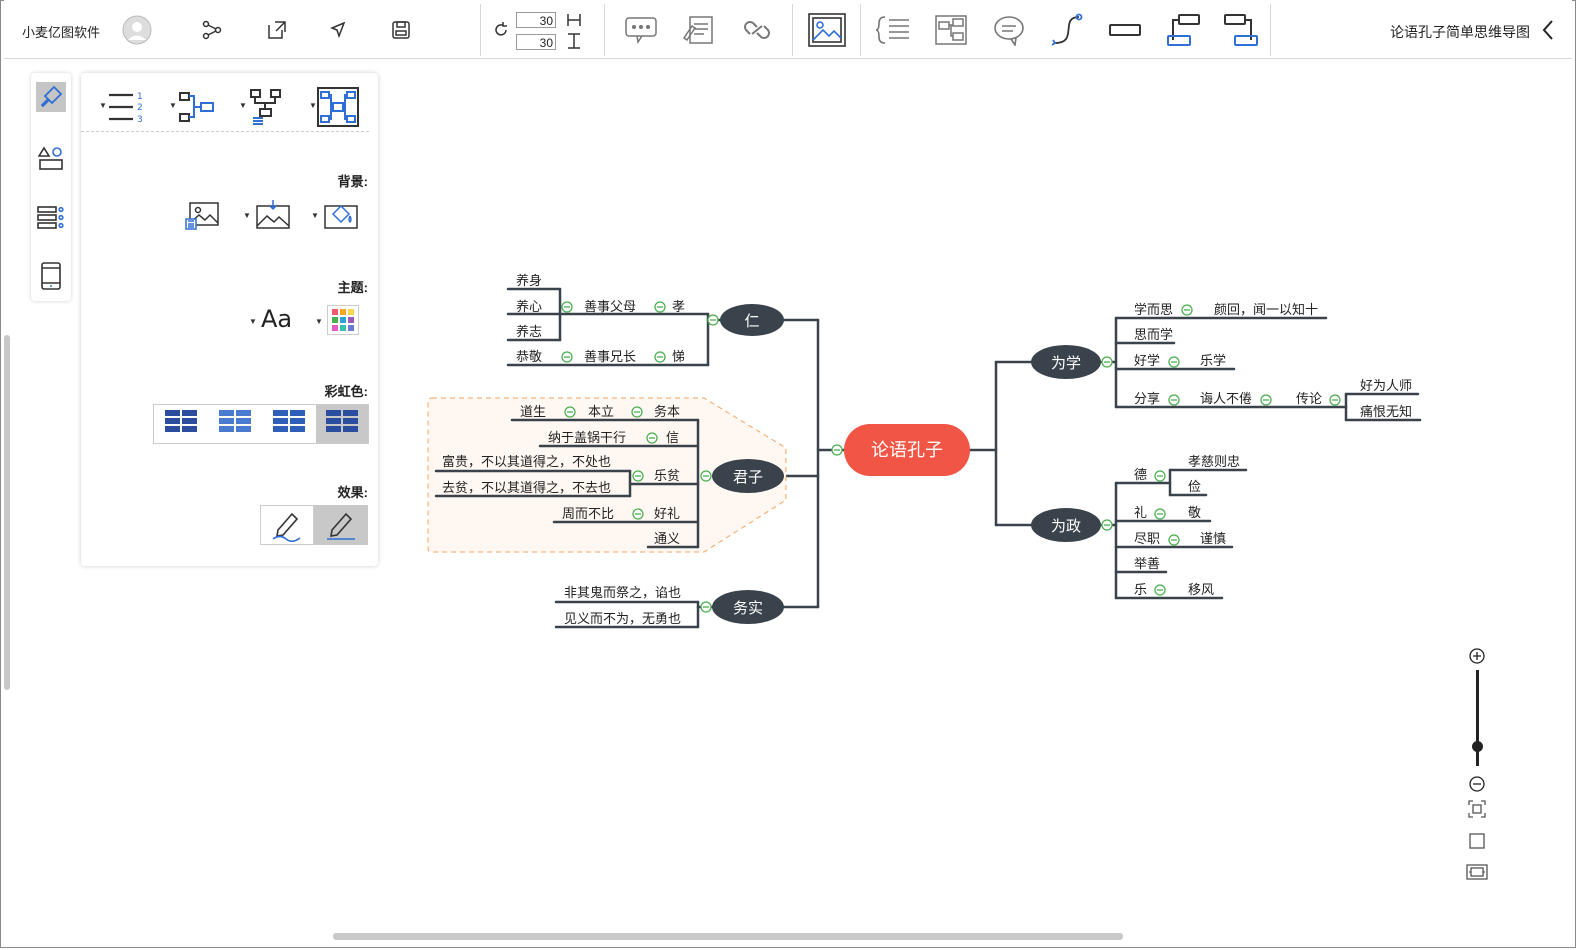 The height and width of the screenshot is (950, 1578). Describe the element at coordinates (748, 477) in the screenshot. I see `main-node-junzi-label: 君子` at that location.